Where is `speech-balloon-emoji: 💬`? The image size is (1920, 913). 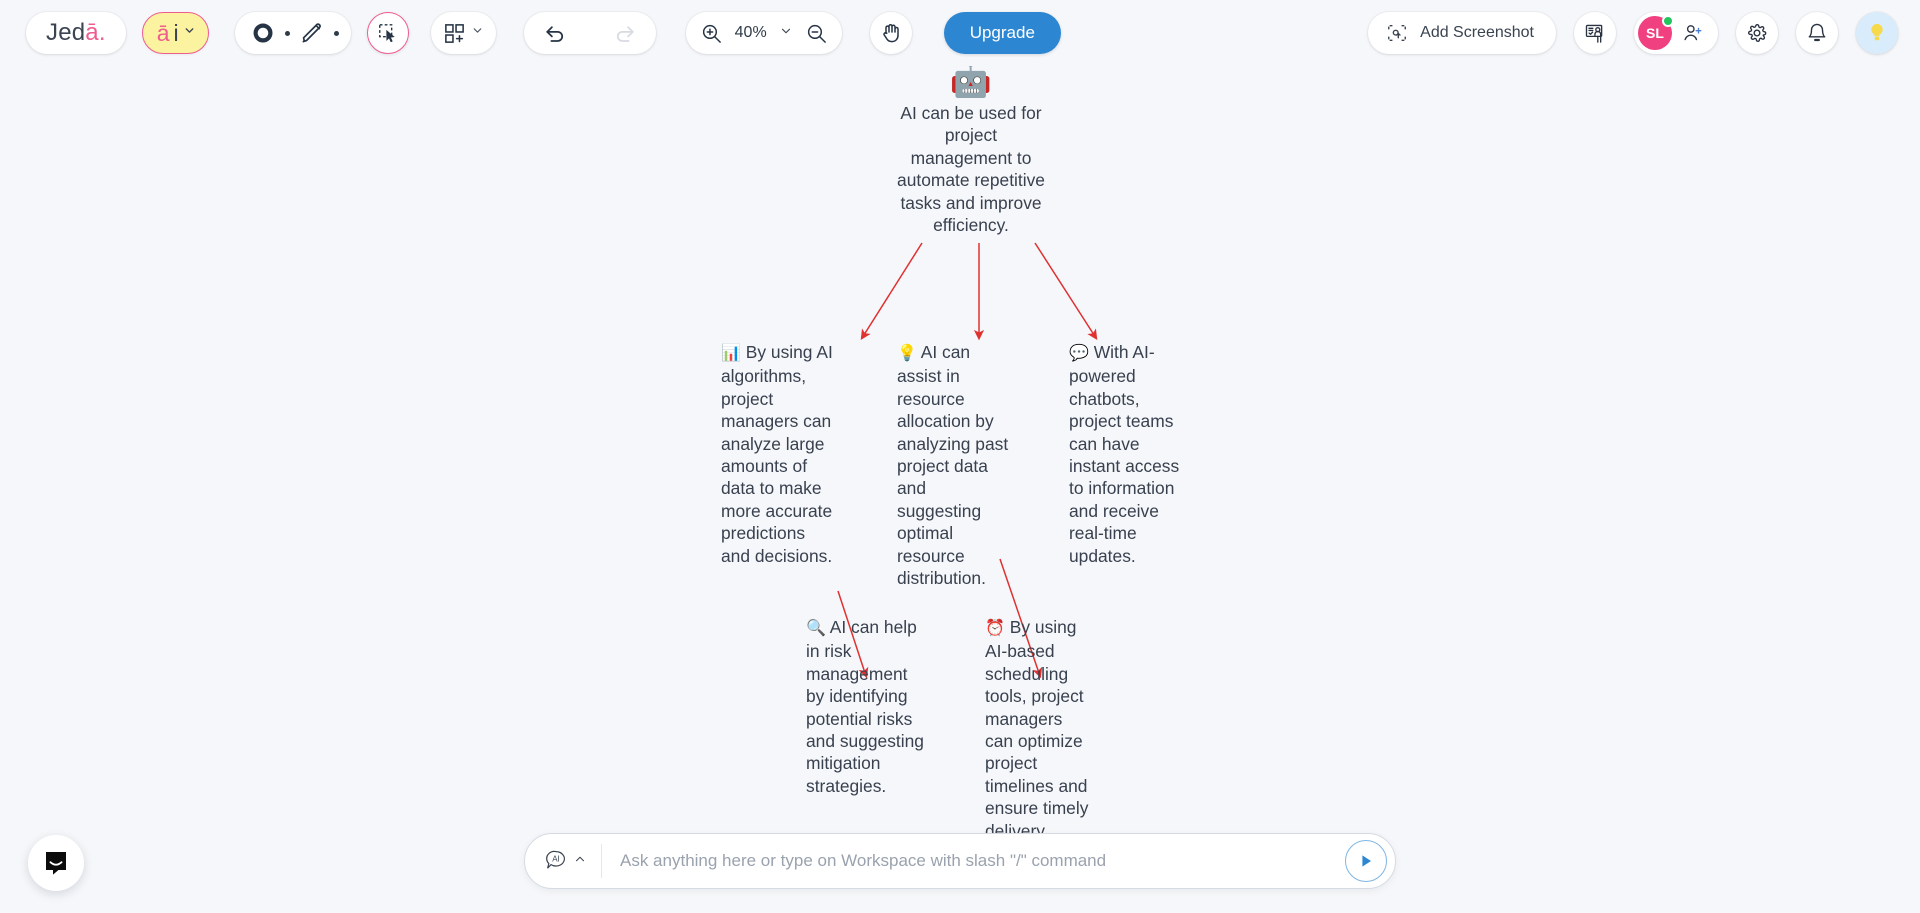
speech-balloon-emoji: 💬 is located at coordinates (1079, 353).